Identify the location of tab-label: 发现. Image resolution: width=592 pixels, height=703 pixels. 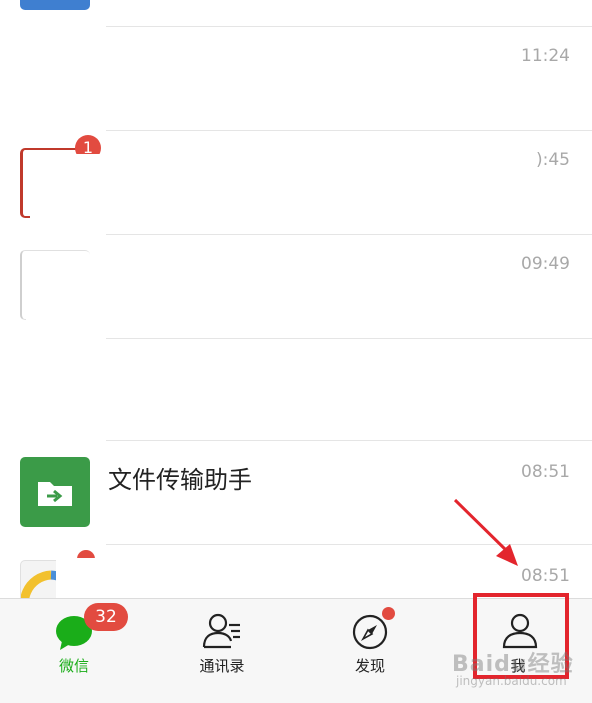
(369, 666).